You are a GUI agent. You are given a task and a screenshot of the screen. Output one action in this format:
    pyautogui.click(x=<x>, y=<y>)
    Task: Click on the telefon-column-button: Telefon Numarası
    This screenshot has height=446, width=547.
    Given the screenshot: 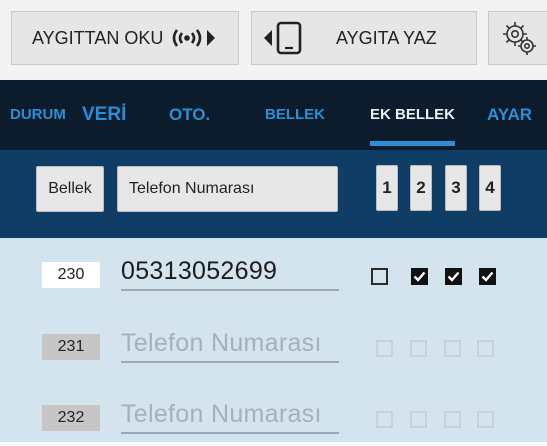 What is the action you would take?
    pyautogui.click(x=227, y=189)
    